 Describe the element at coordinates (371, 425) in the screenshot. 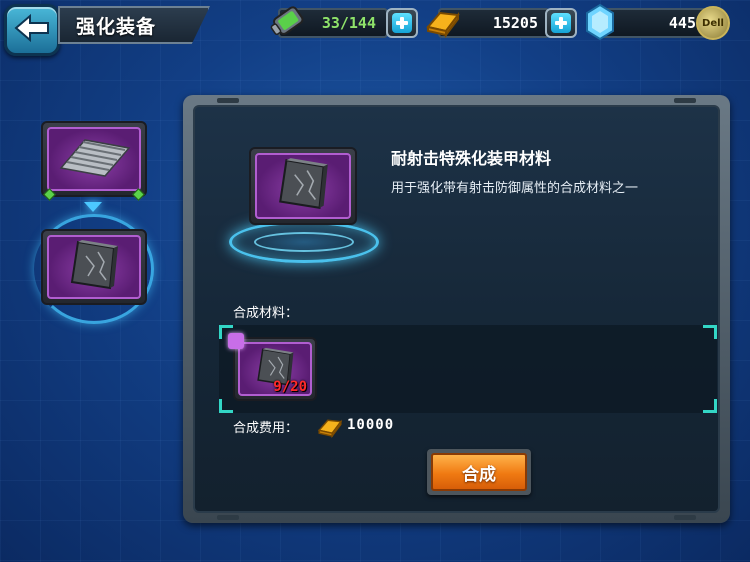

I see `cost-value: 10000` at that location.